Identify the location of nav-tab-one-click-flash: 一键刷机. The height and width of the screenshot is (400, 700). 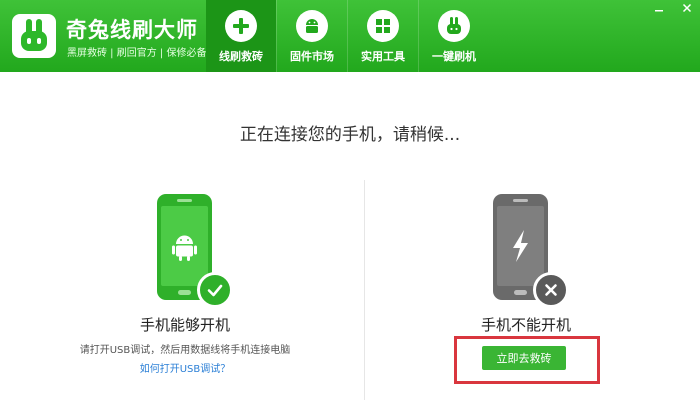
(454, 36).